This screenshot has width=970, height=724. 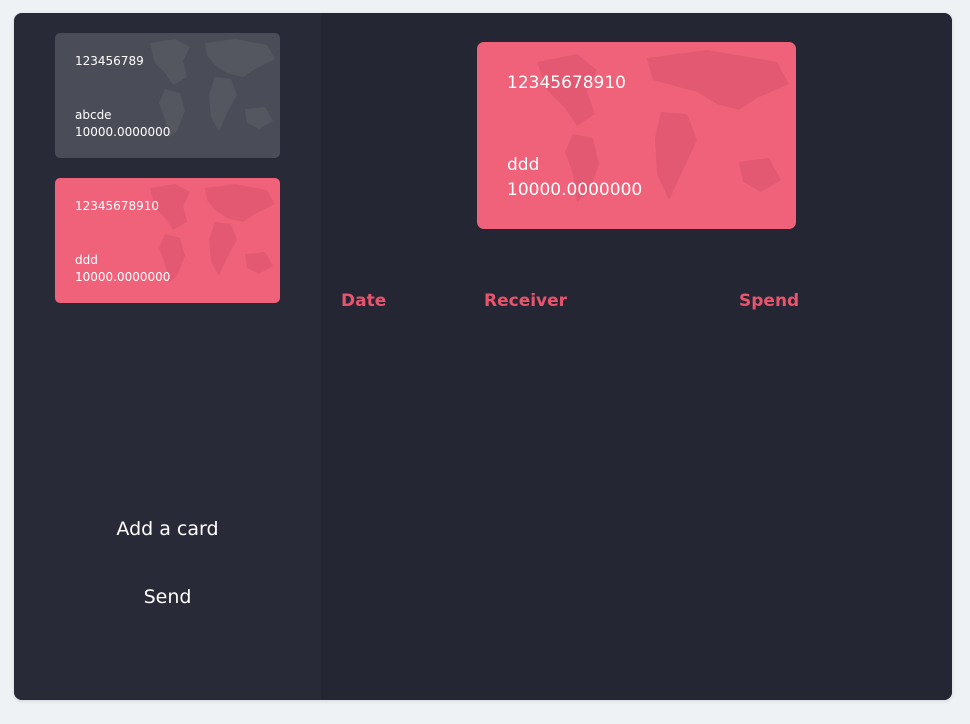 What do you see at coordinates (109, 61) in the screenshot?
I see `card-number: 123456789` at bounding box center [109, 61].